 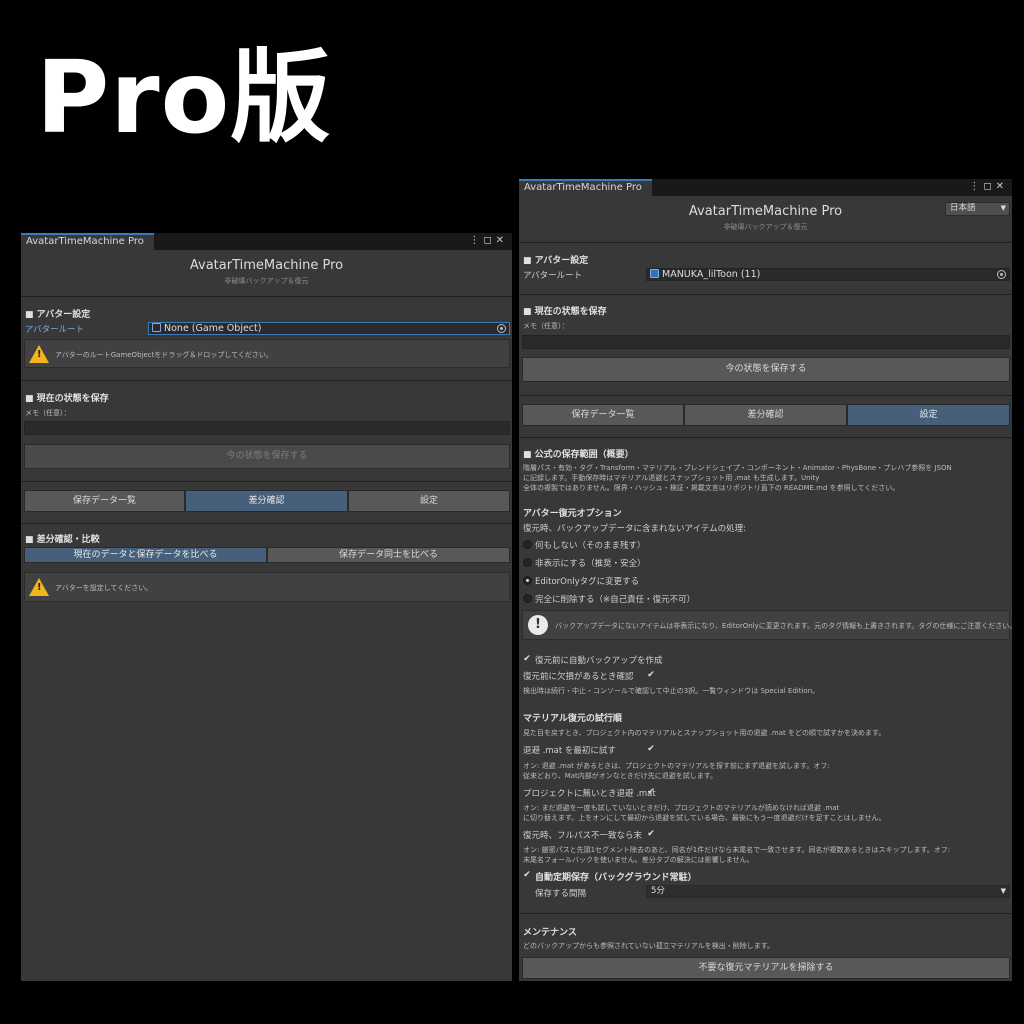 I want to click on radio-label: 完全に削除する（※自己責任・復元不可）, so click(x=615, y=600).